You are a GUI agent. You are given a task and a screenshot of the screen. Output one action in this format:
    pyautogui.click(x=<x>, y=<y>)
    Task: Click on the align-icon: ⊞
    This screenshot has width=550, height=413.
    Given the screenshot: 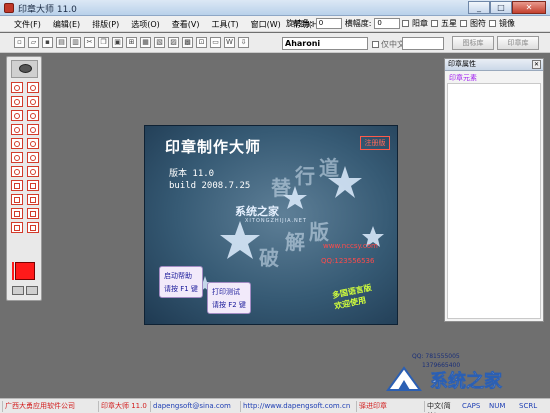 What is the action you would take?
    pyautogui.click(x=131, y=42)
    